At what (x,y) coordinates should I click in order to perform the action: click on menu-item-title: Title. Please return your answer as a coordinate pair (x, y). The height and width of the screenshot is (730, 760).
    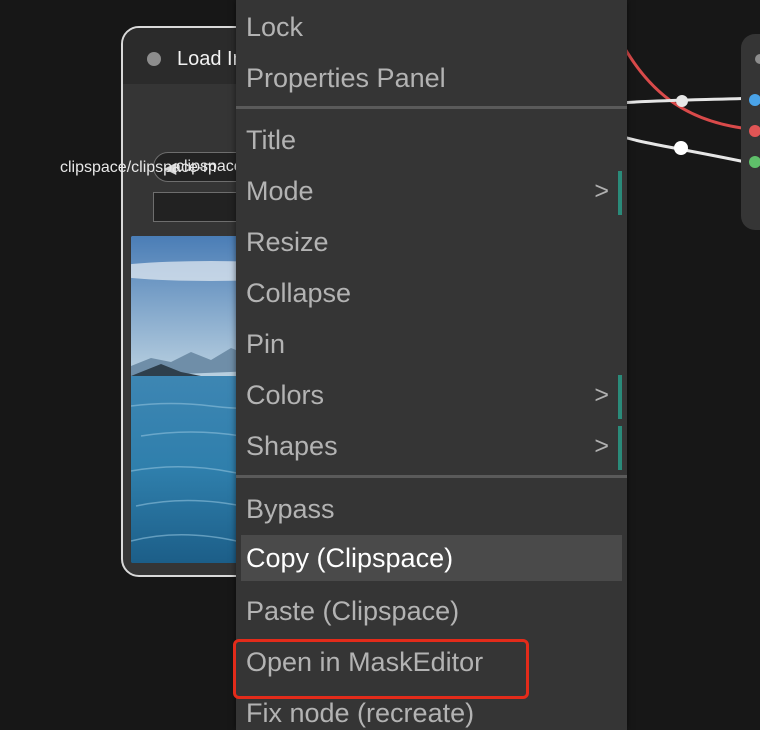
    Looking at the image, I should click on (431, 140).